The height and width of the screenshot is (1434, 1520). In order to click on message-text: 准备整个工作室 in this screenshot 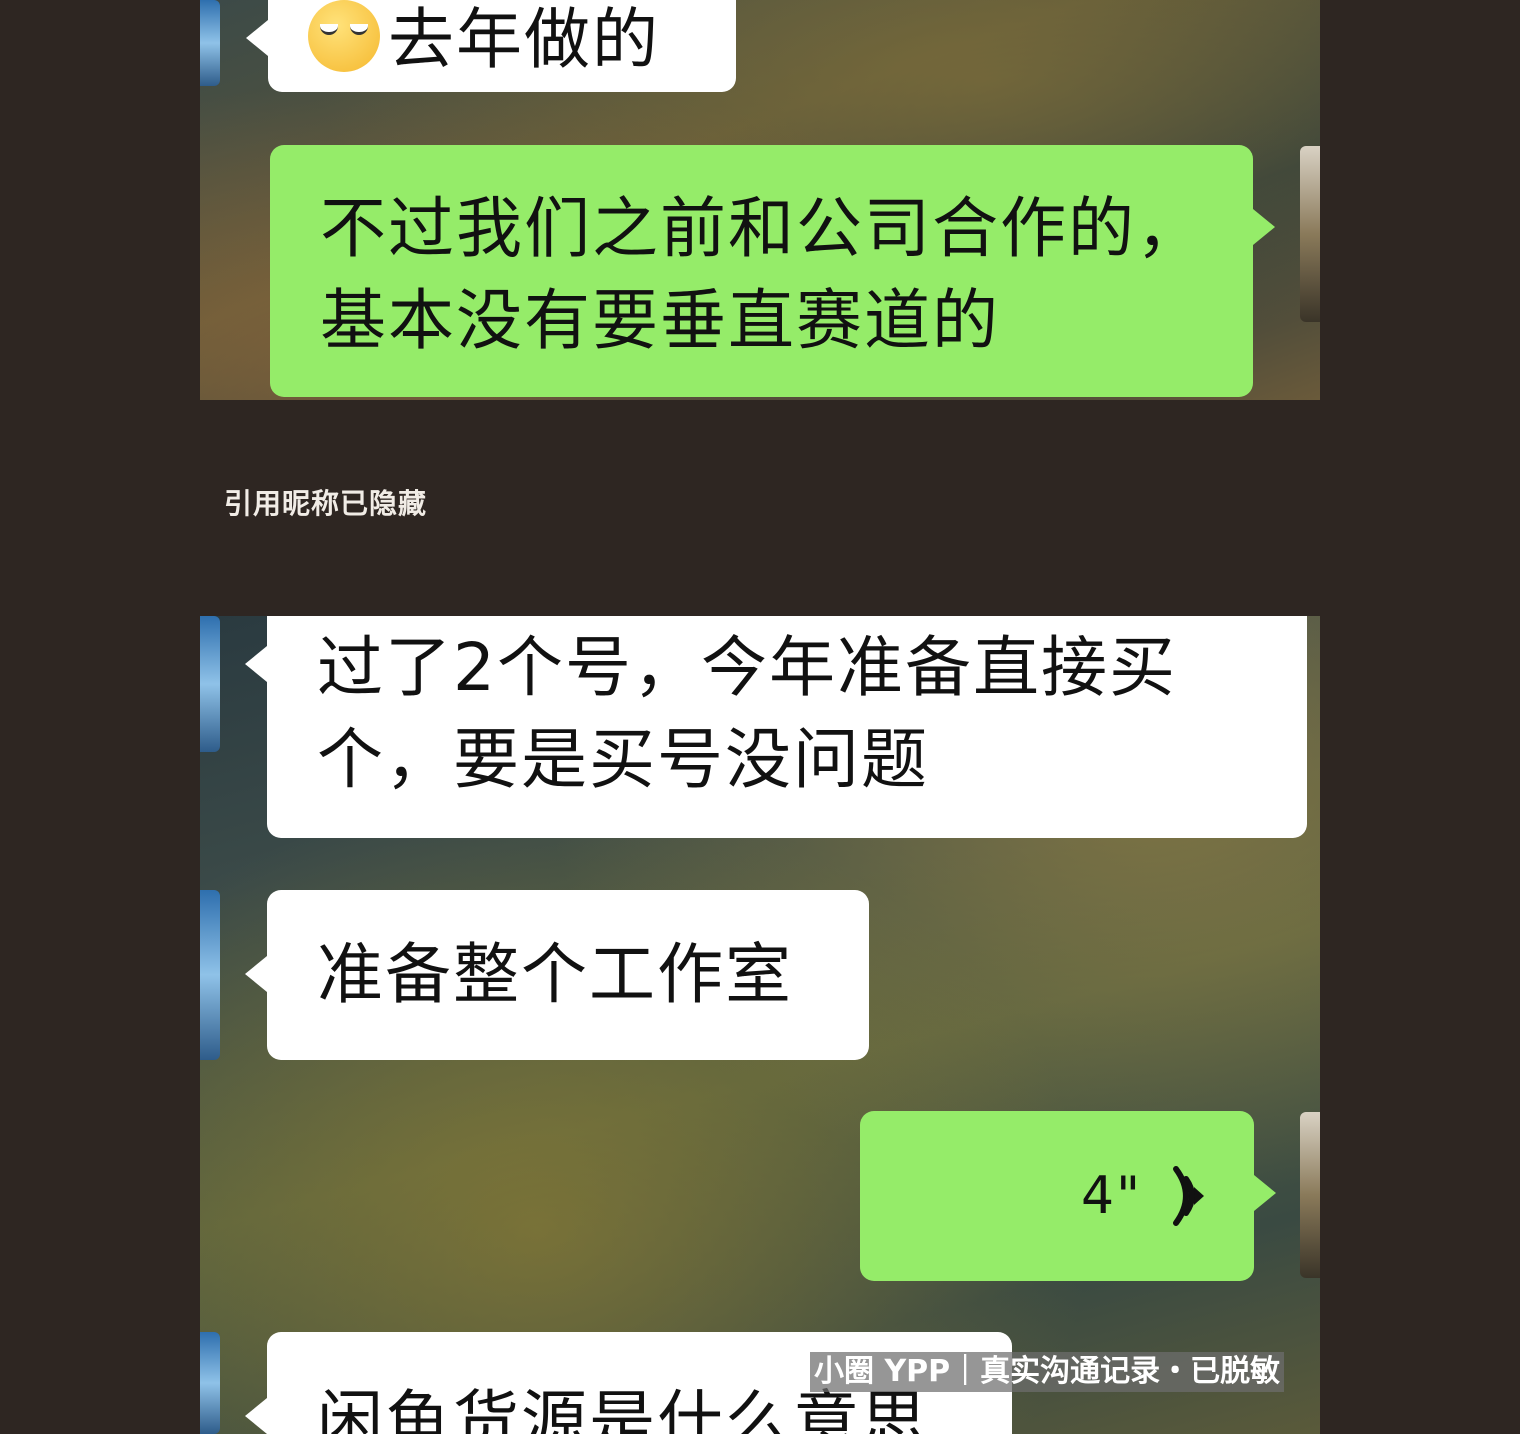, I will do `click(555, 974)`.